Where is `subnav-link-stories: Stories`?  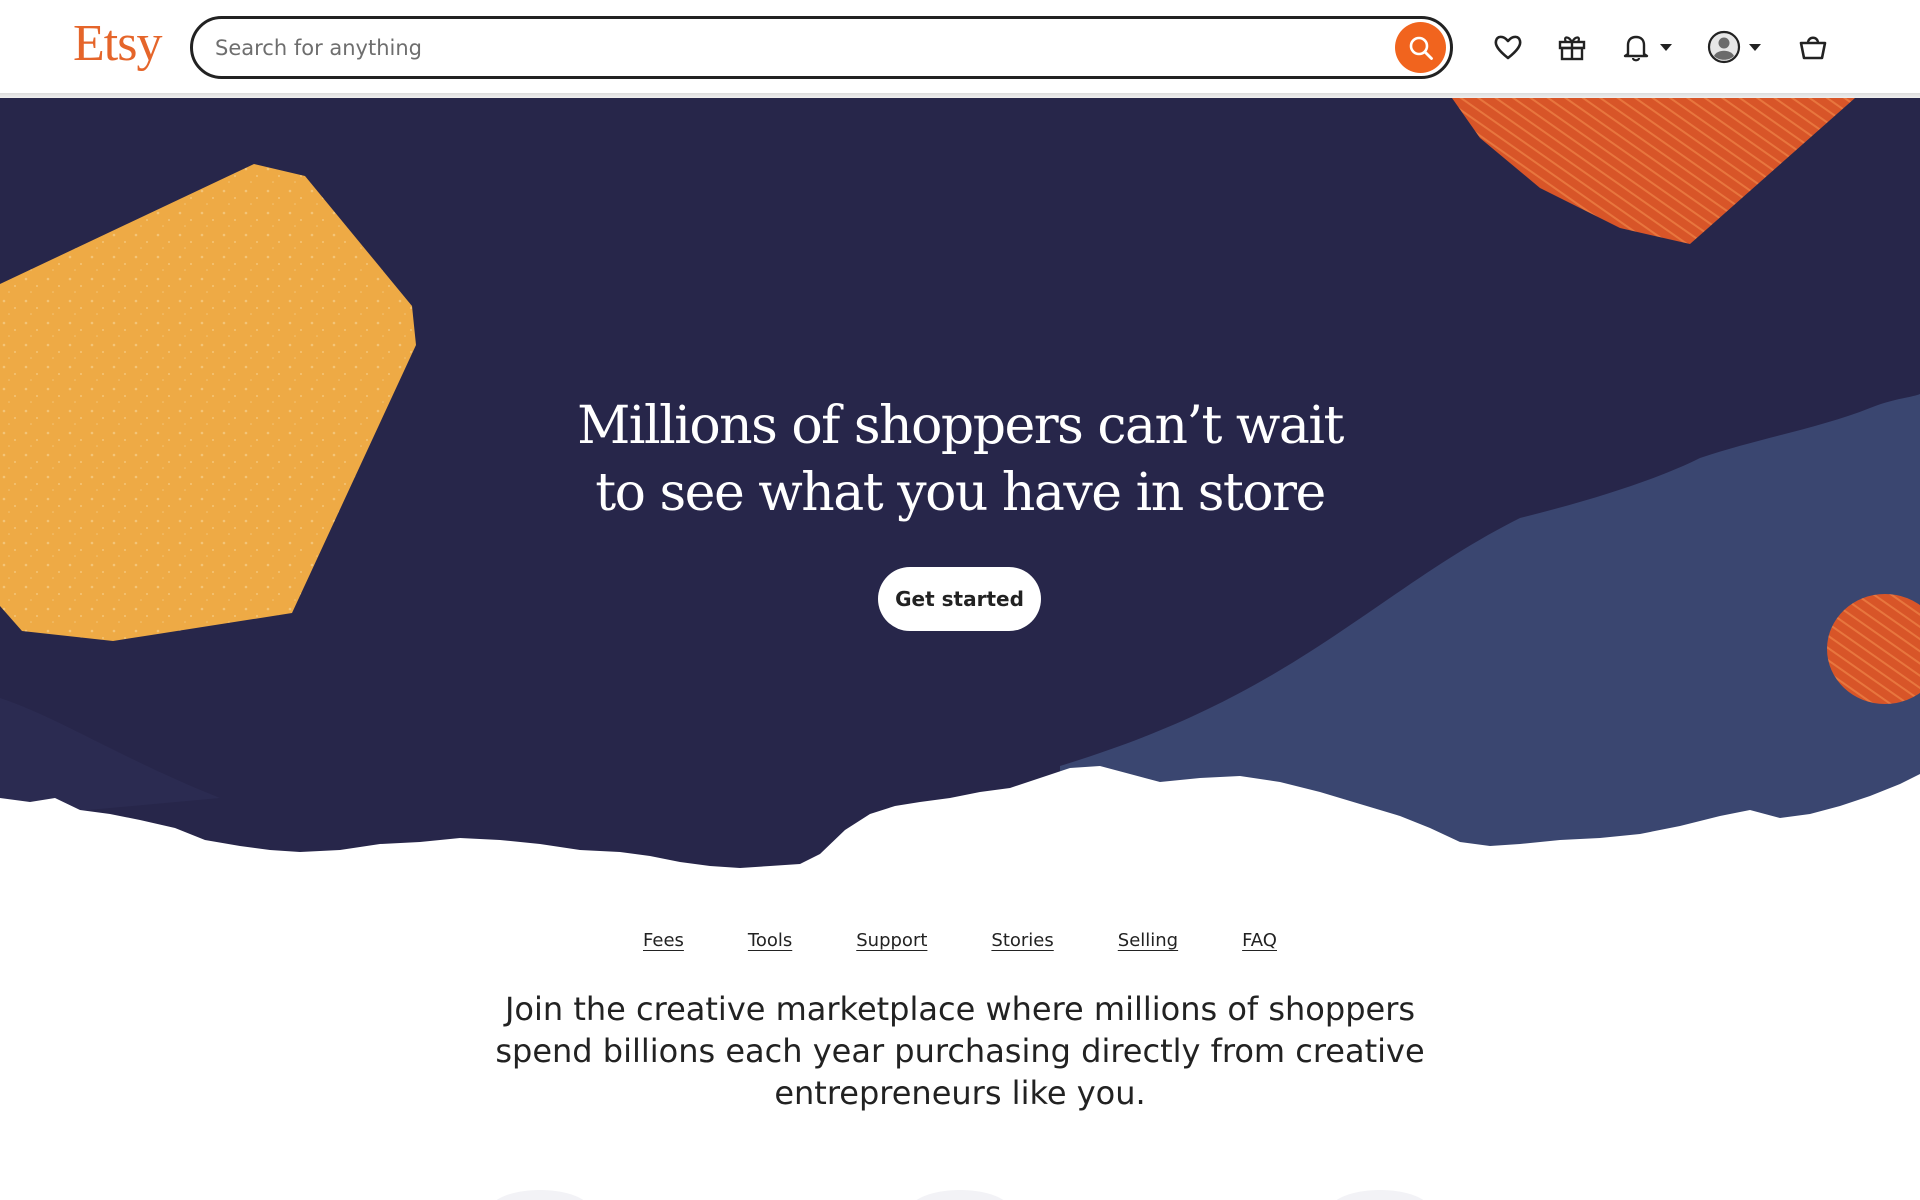
subnav-link-stories: Stories is located at coordinates (1022, 940).